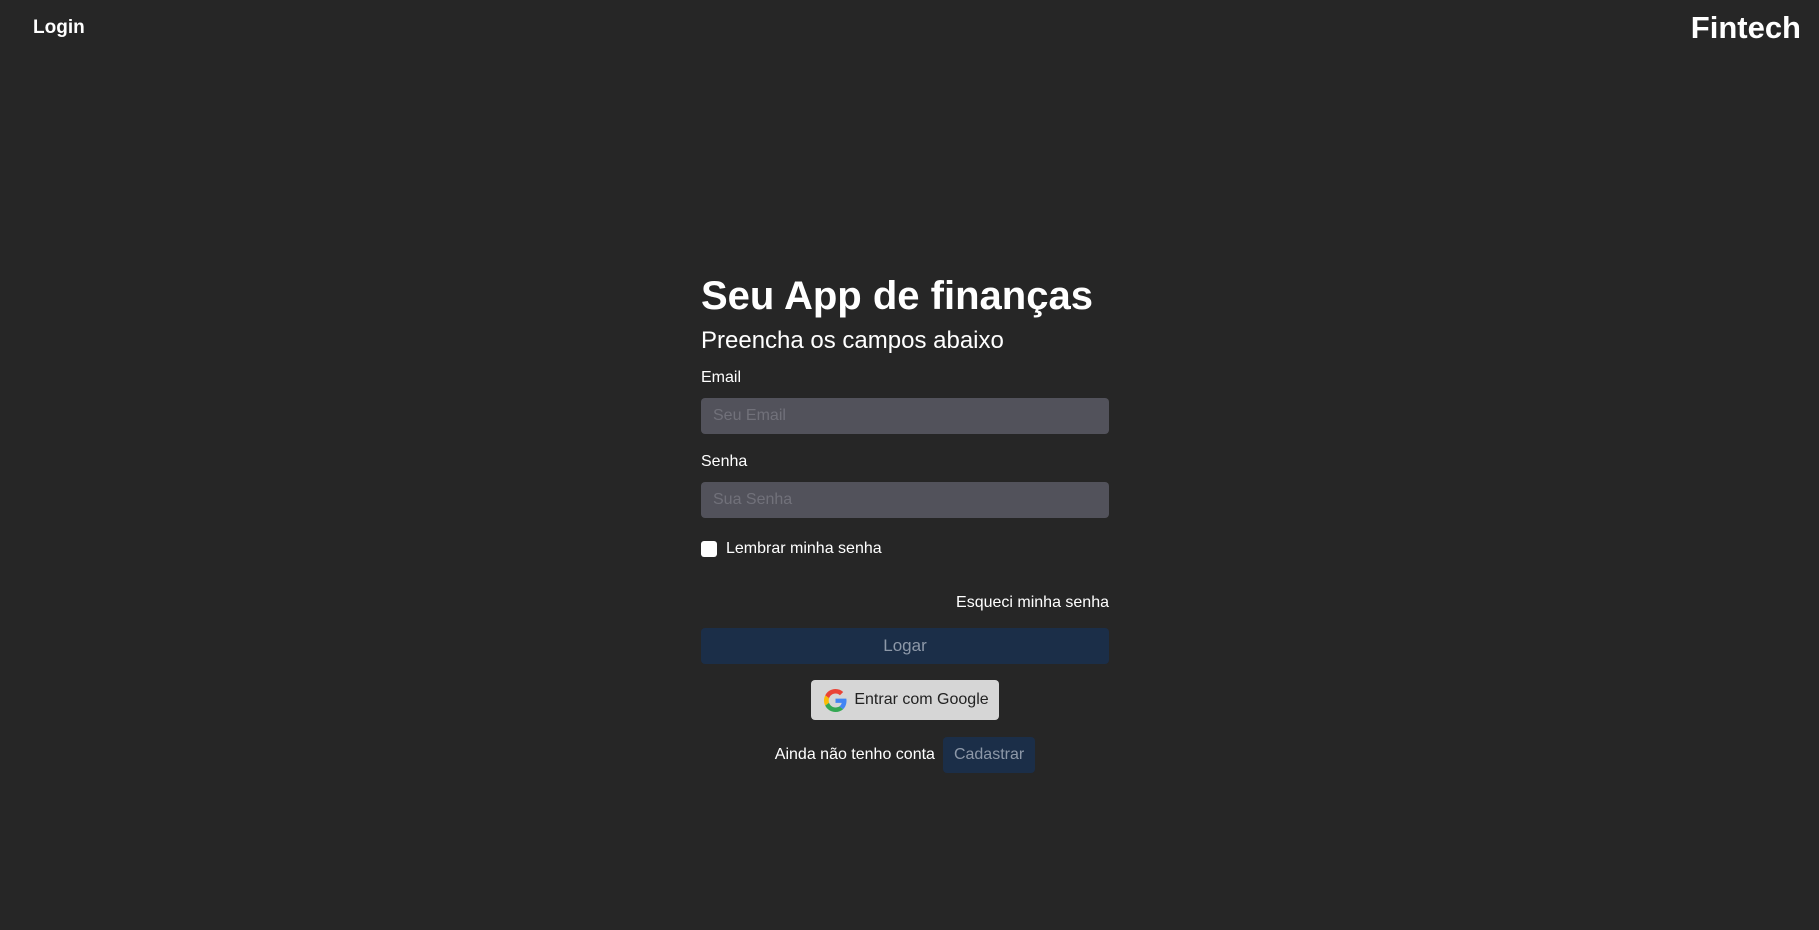  Describe the element at coordinates (59, 28) in the screenshot. I see `nav-login-link: Login` at that location.